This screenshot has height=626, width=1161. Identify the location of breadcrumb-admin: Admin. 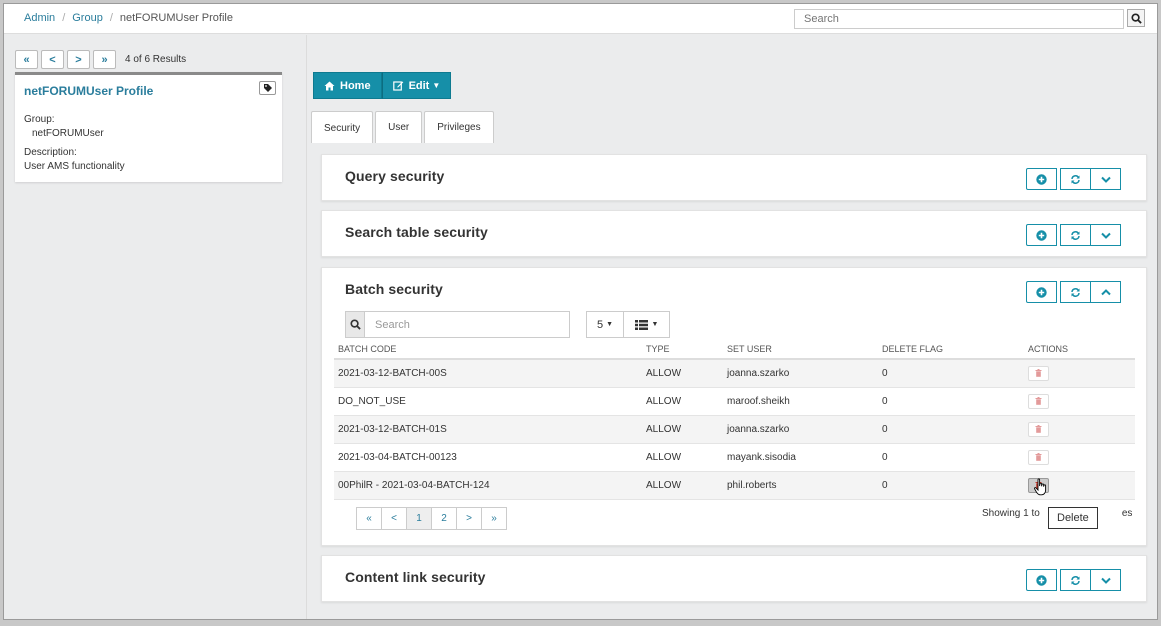
(39, 18).